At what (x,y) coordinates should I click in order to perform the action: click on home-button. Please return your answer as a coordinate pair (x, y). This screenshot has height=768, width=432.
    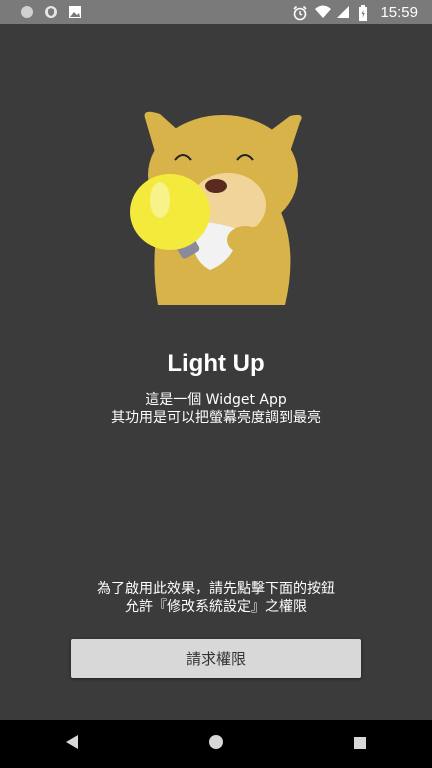
    Looking at the image, I should click on (216, 744).